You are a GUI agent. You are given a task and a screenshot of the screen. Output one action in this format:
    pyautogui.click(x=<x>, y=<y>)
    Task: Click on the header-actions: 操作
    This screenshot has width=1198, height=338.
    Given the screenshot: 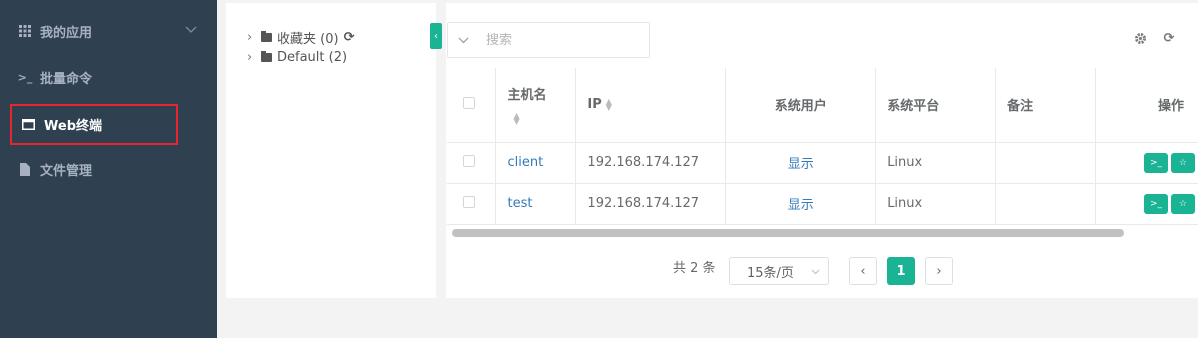 What is the action you would take?
    pyautogui.click(x=1146, y=105)
    